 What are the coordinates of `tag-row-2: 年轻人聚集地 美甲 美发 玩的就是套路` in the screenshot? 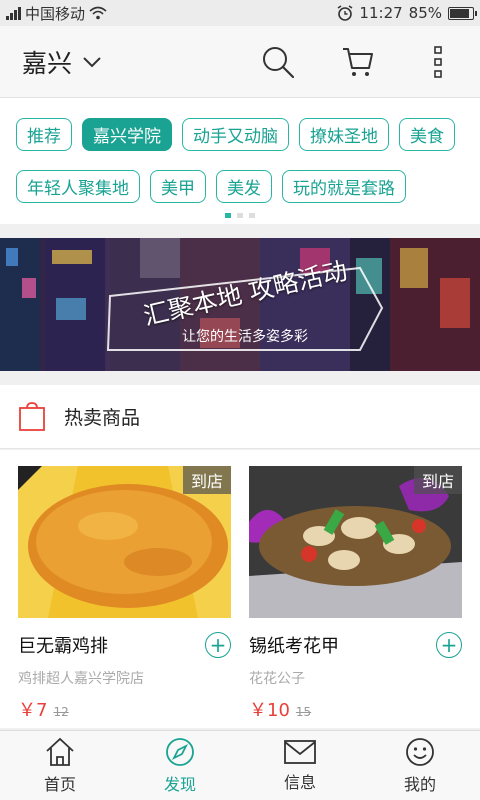 It's located at (240, 186).